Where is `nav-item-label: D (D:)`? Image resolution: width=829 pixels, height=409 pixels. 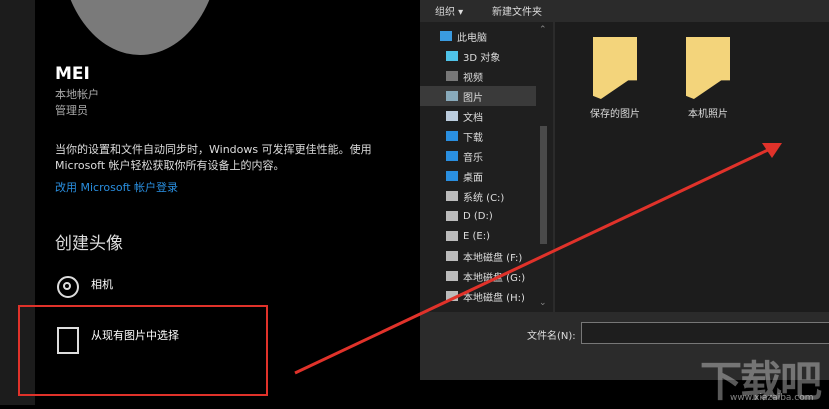 nav-item-label: D (D:) is located at coordinates (478, 216).